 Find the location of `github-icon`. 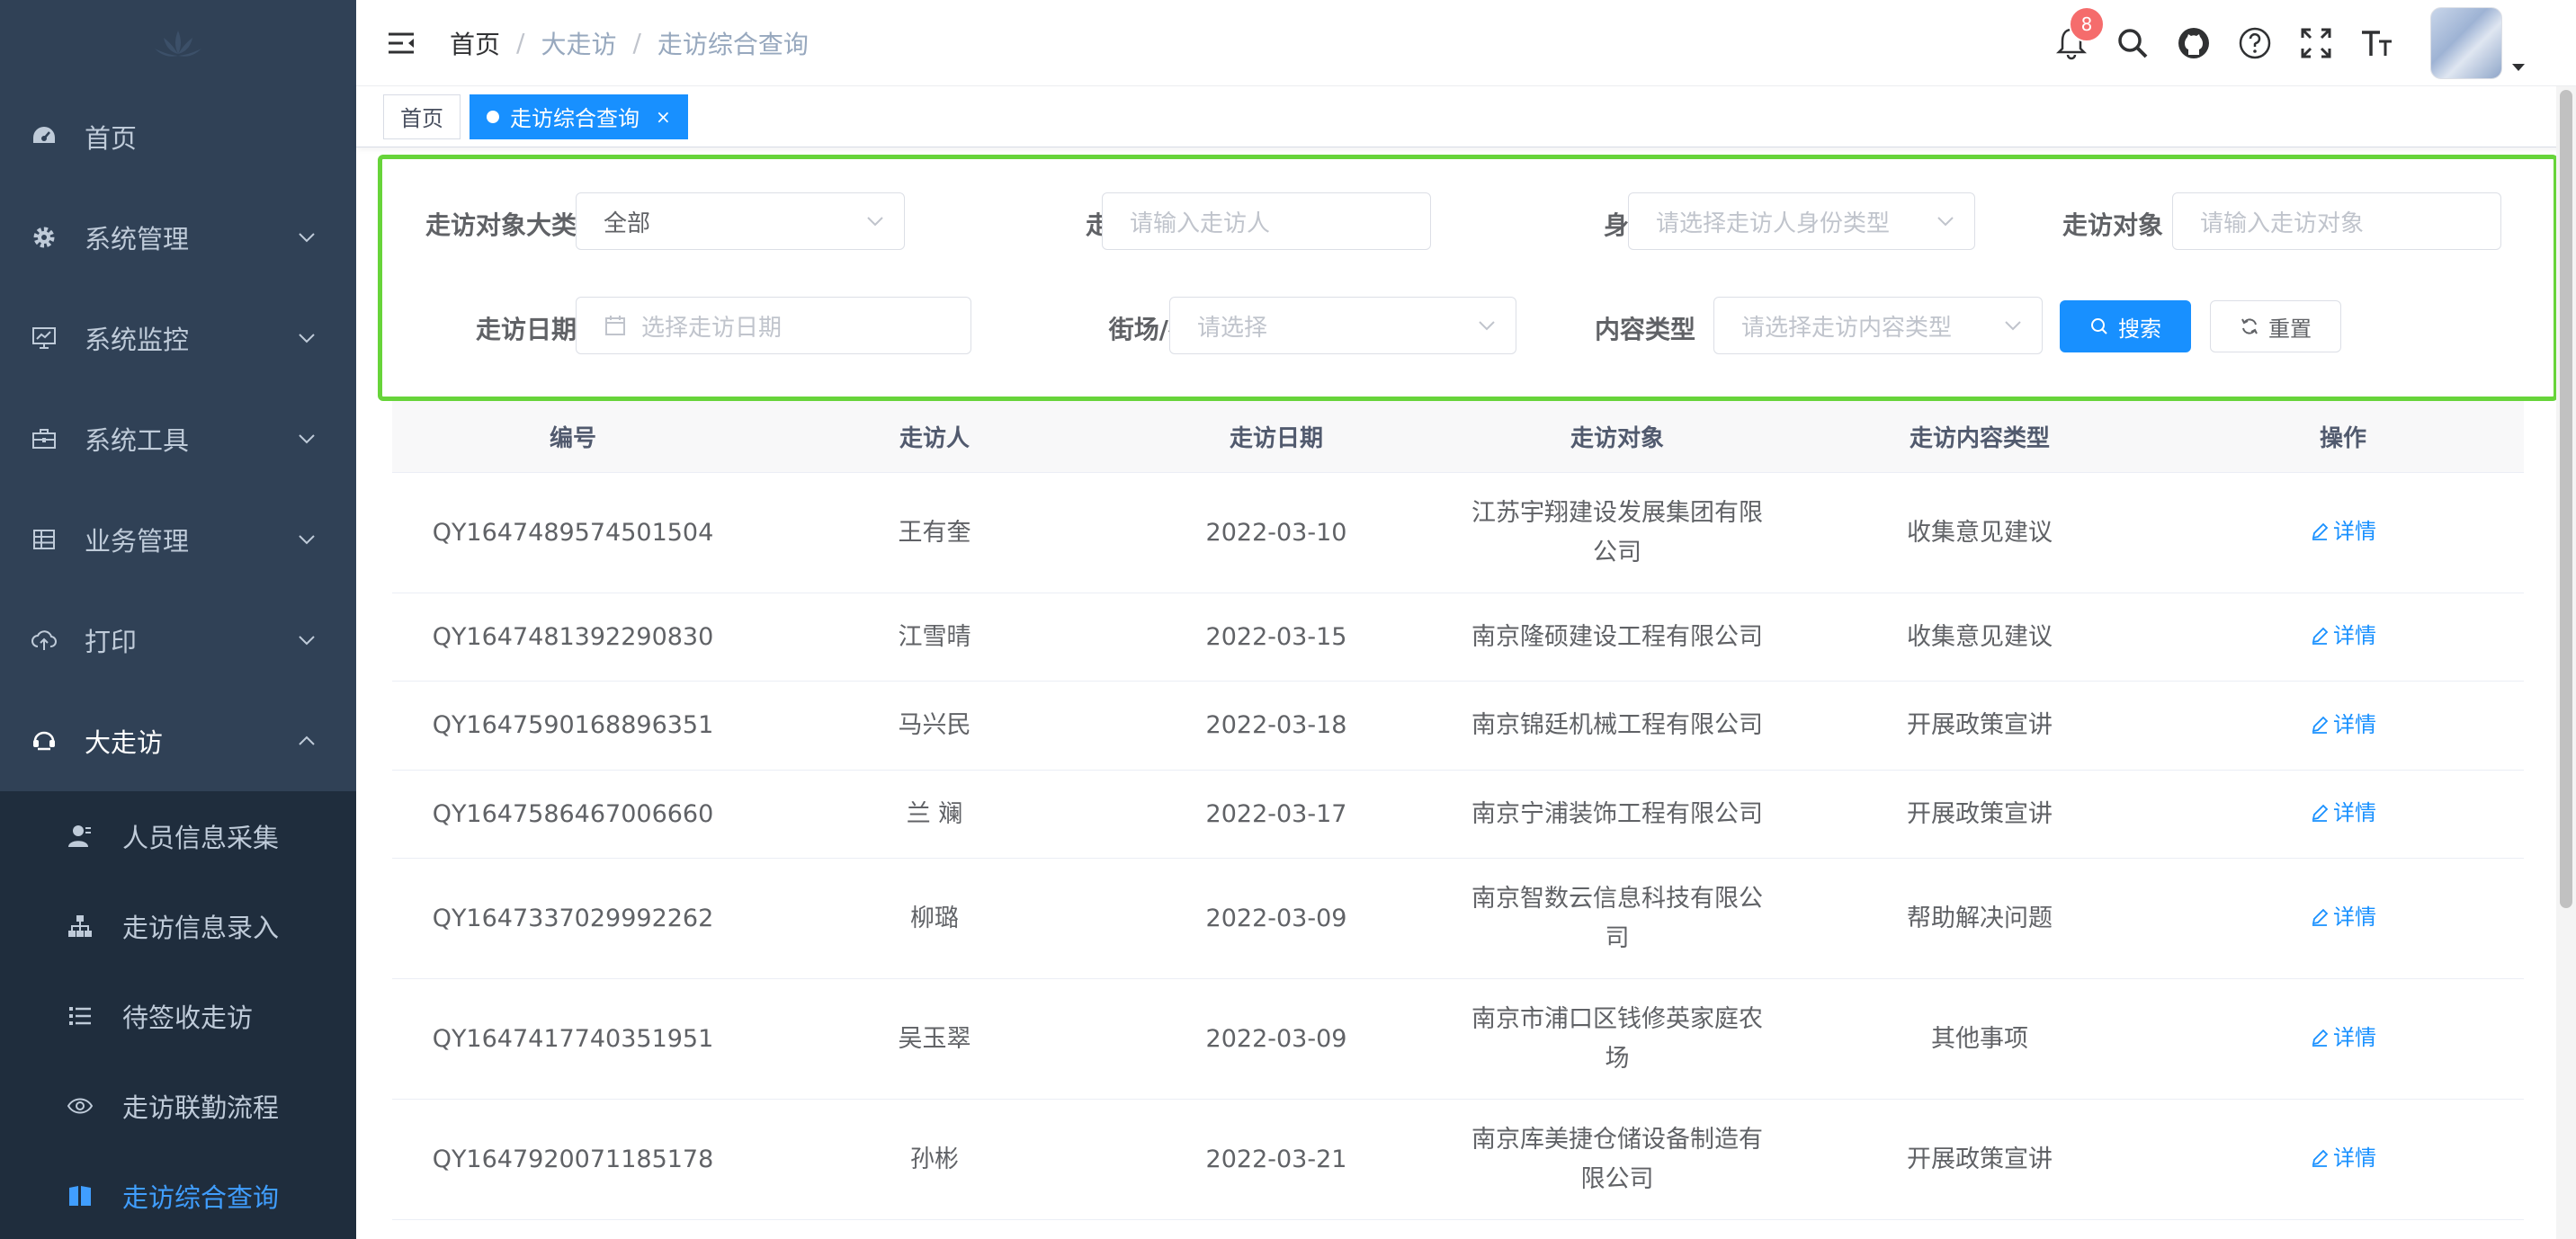

github-icon is located at coordinates (2193, 43).